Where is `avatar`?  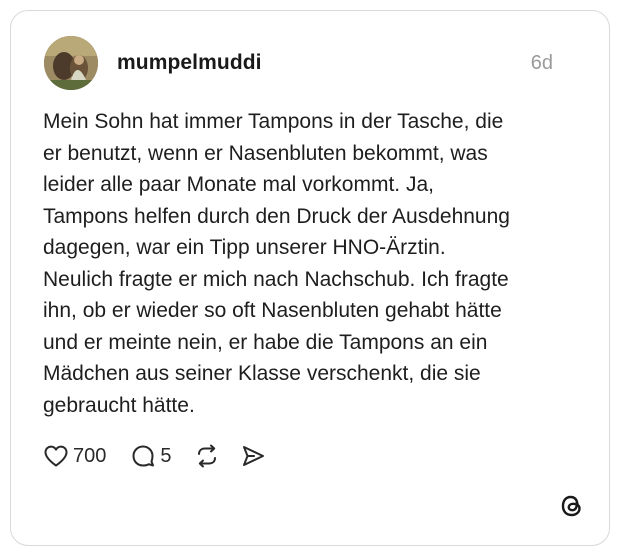
avatar is located at coordinates (71, 63).